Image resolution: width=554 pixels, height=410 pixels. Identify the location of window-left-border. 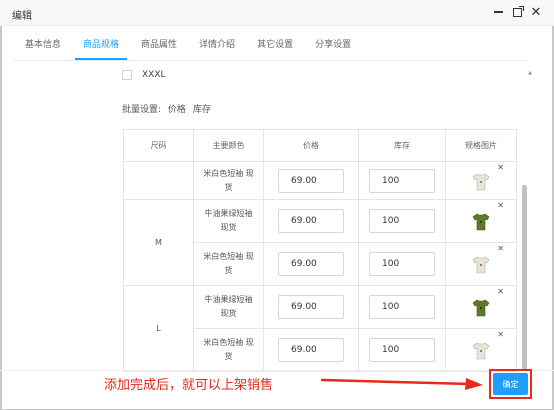
(1, 205).